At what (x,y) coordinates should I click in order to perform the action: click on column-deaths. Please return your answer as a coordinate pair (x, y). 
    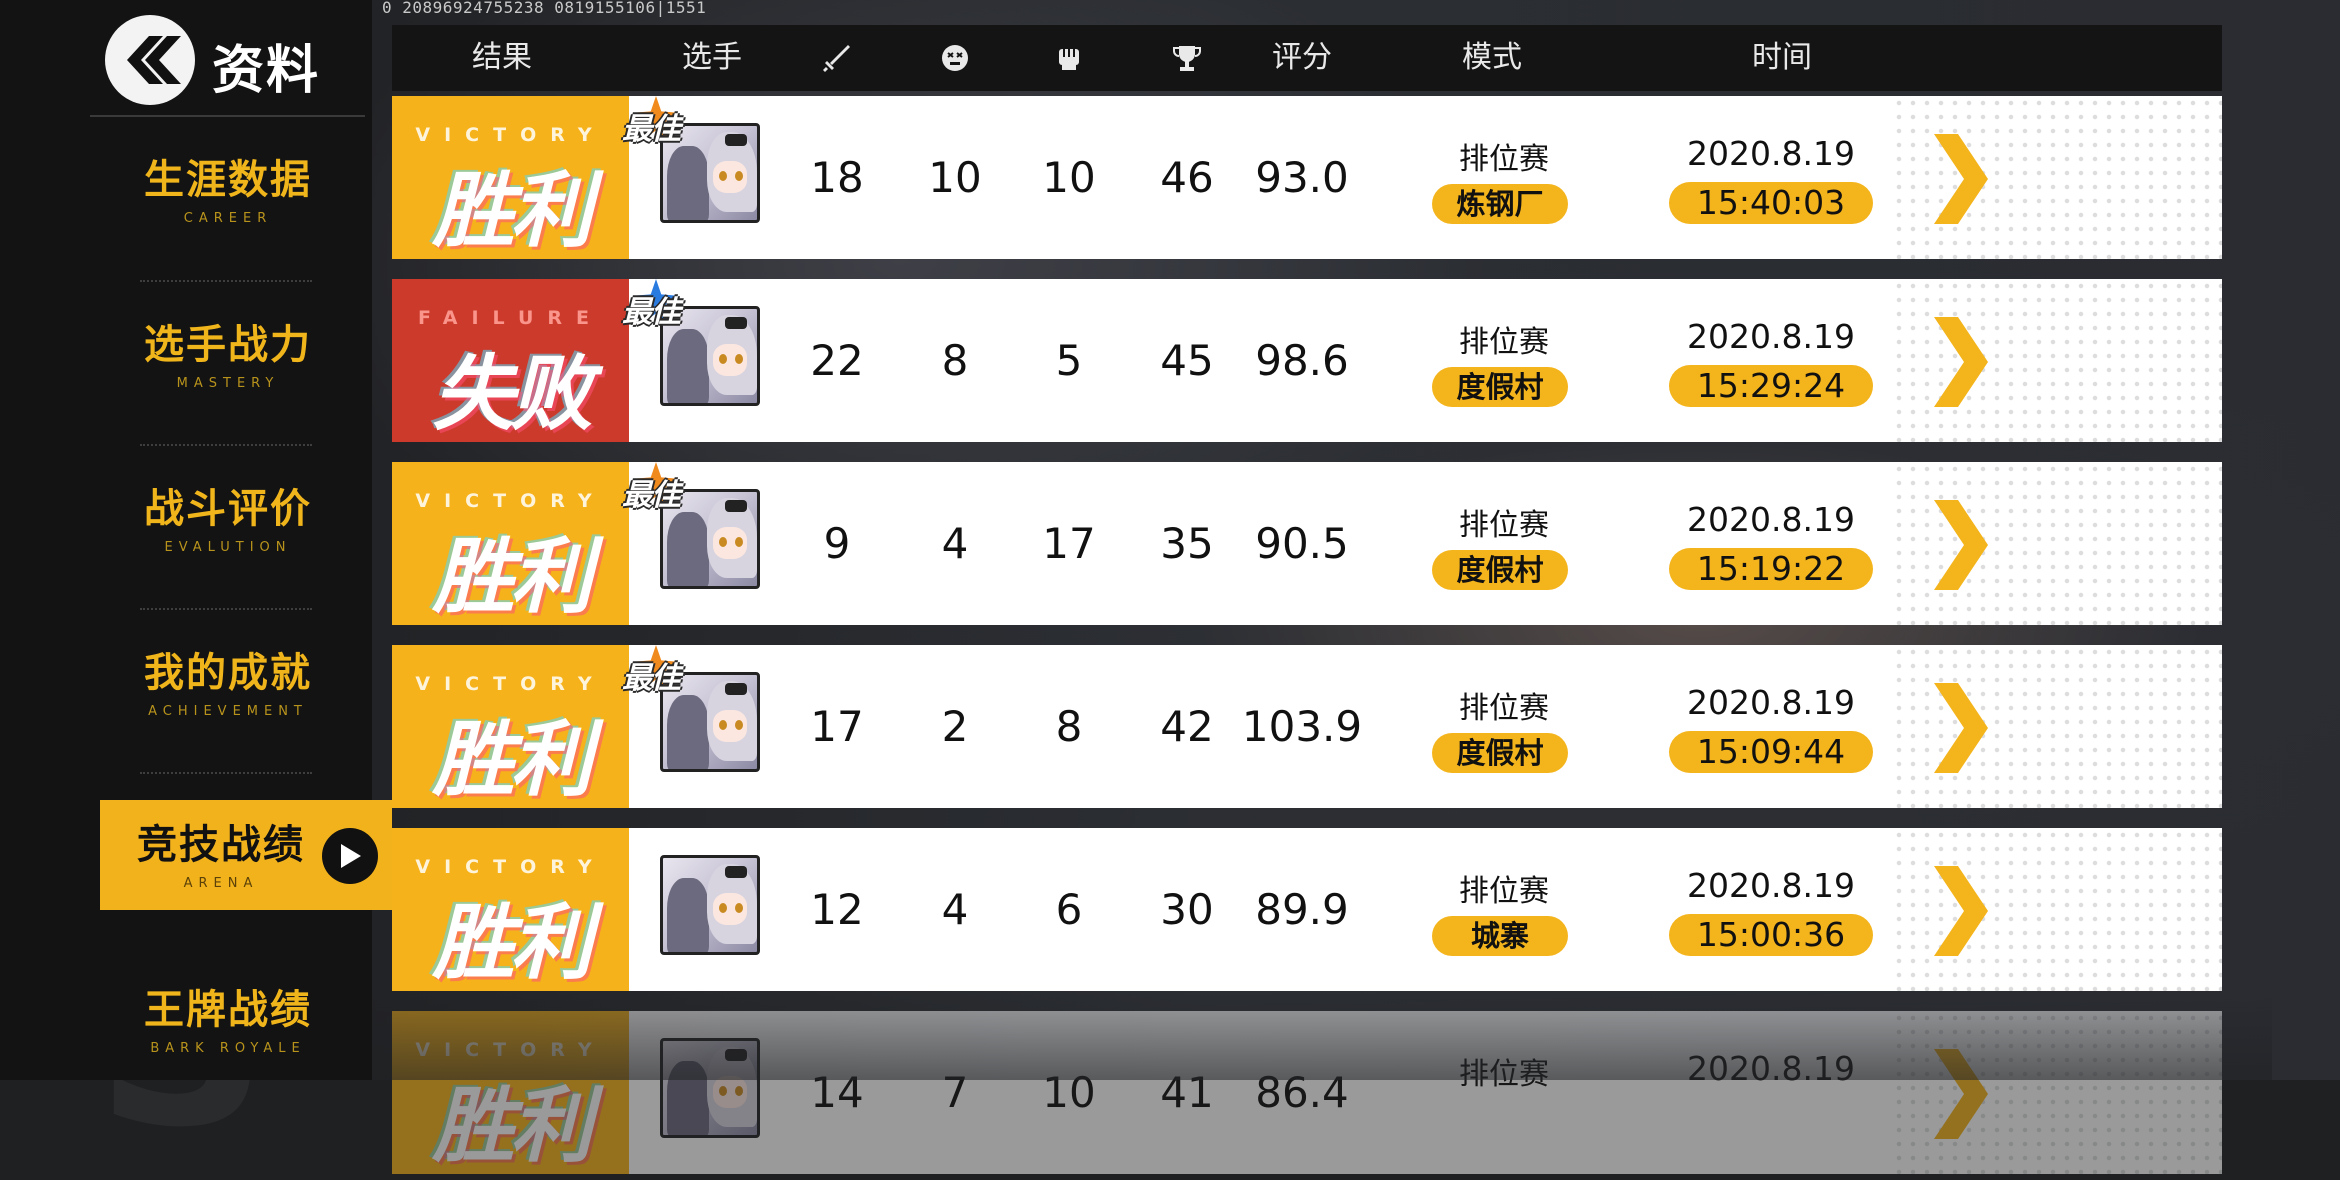
    Looking at the image, I should click on (955, 58).